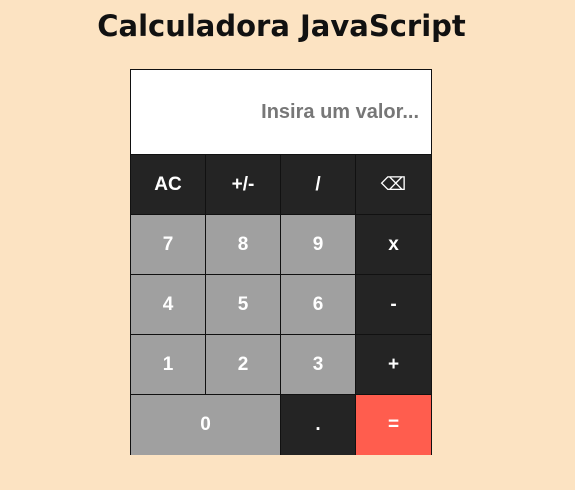 The width and height of the screenshot is (575, 490). I want to click on digit-2-button: 2, so click(243, 364).